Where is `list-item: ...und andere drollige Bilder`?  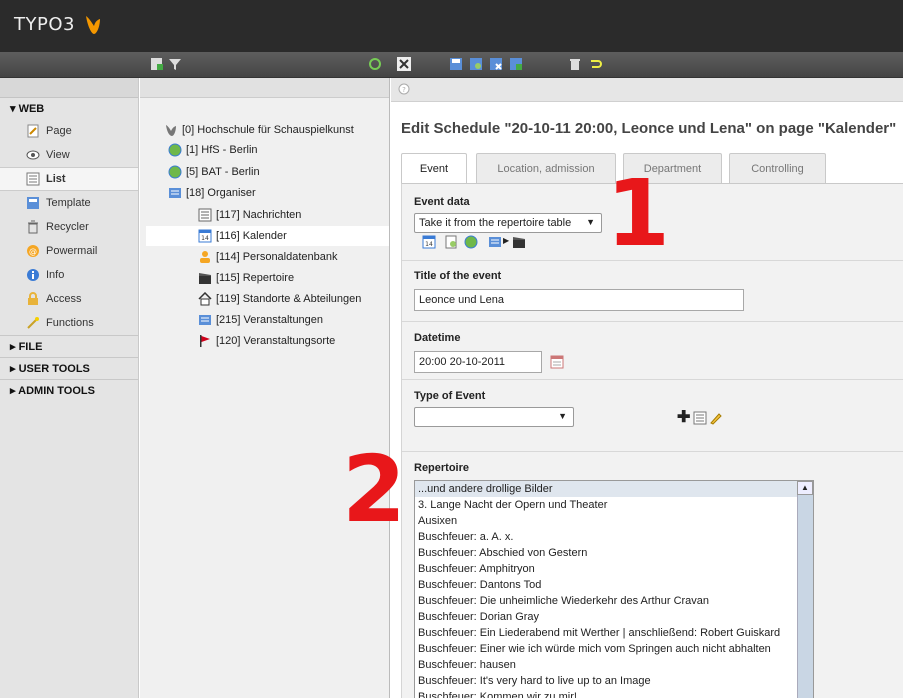
list-item: ...und andere drollige Bilder is located at coordinates (614, 489).